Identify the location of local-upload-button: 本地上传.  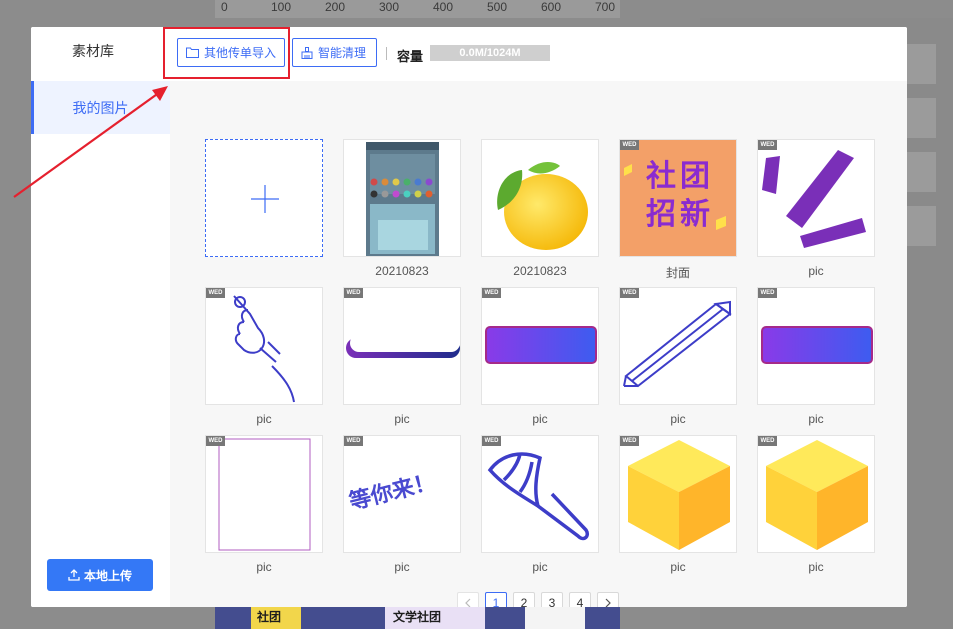
(100, 575).